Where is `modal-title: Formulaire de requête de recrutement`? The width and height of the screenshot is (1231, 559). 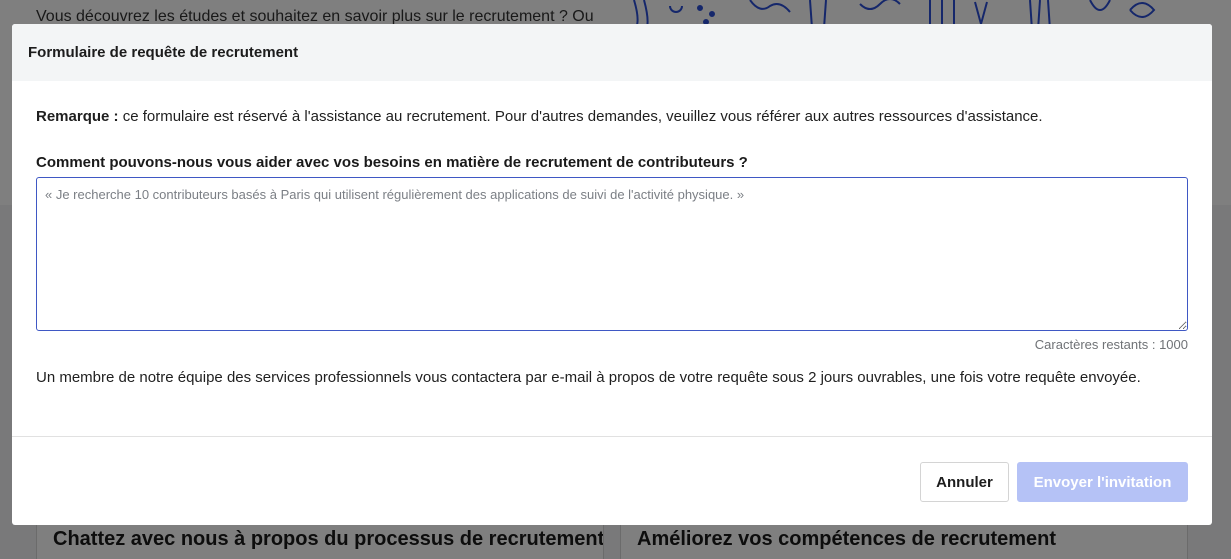 modal-title: Formulaire de requête de recrutement is located at coordinates (163, 52).